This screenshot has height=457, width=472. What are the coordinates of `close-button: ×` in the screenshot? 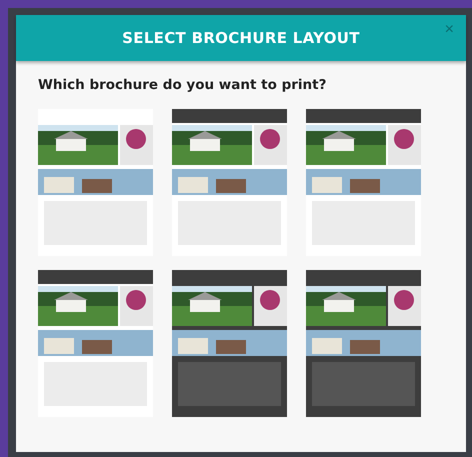 It's located at (449, 30).